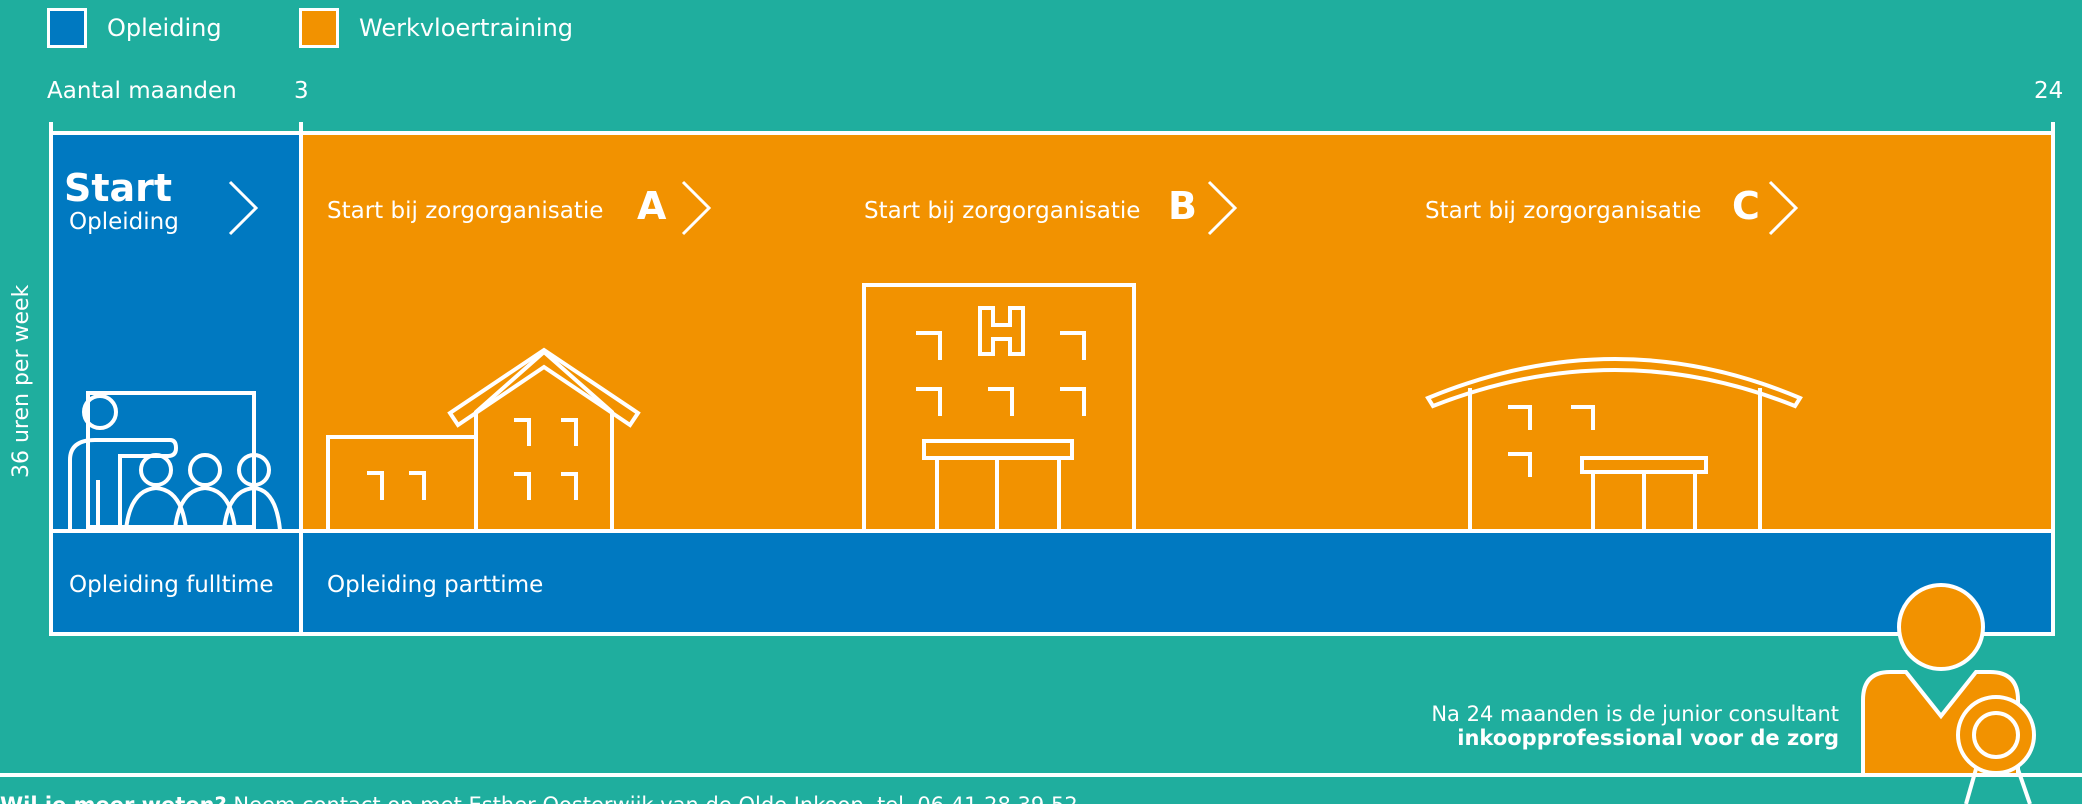 The width and height of the screenshot is (2082, 804). Describe the element at coordinates (483, 440) in the screenshot. I see `houses-icon` at that location.